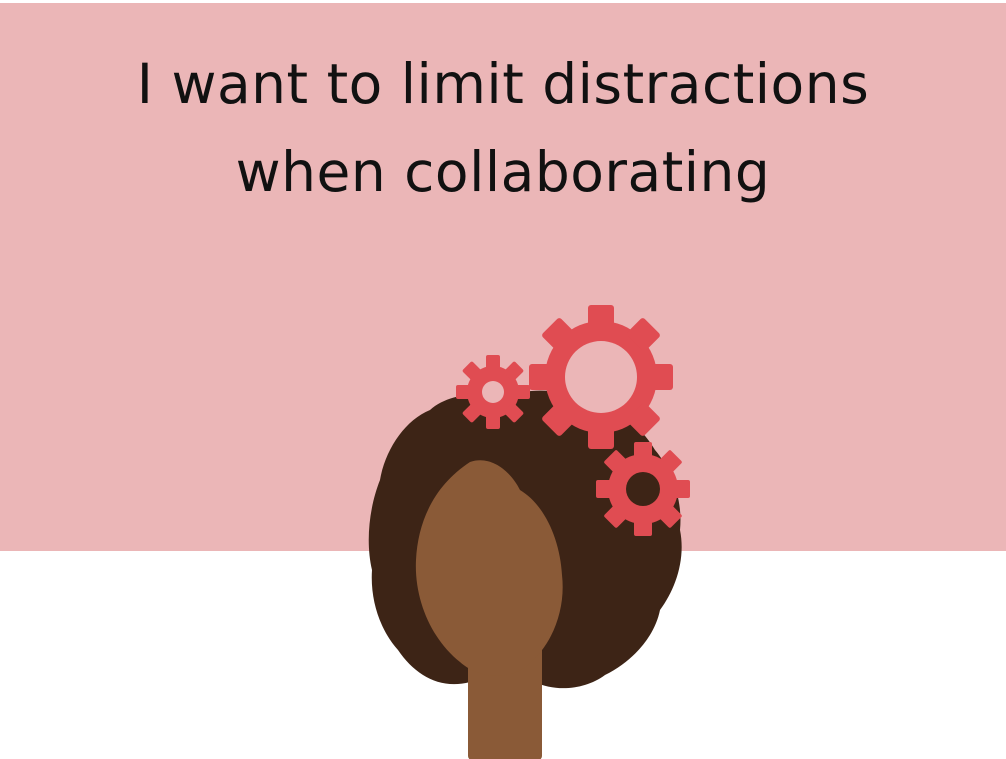 This screenshot has width=1006, height=759. Describe the element at coordinates (601, 377) in the screenshot. I see `large-gear-icon` at that location.